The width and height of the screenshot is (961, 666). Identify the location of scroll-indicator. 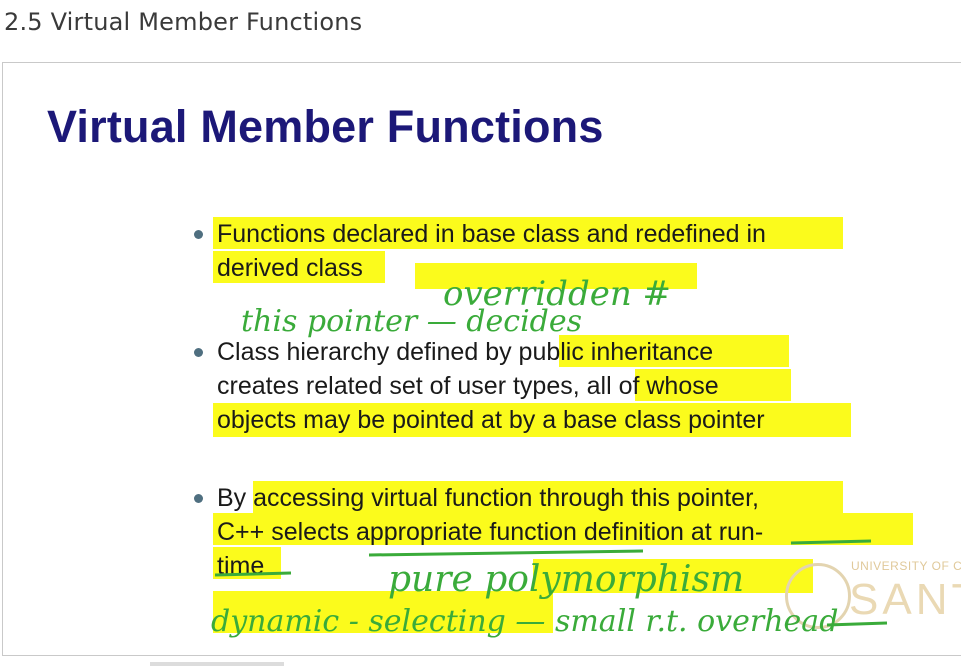
(217, 664).